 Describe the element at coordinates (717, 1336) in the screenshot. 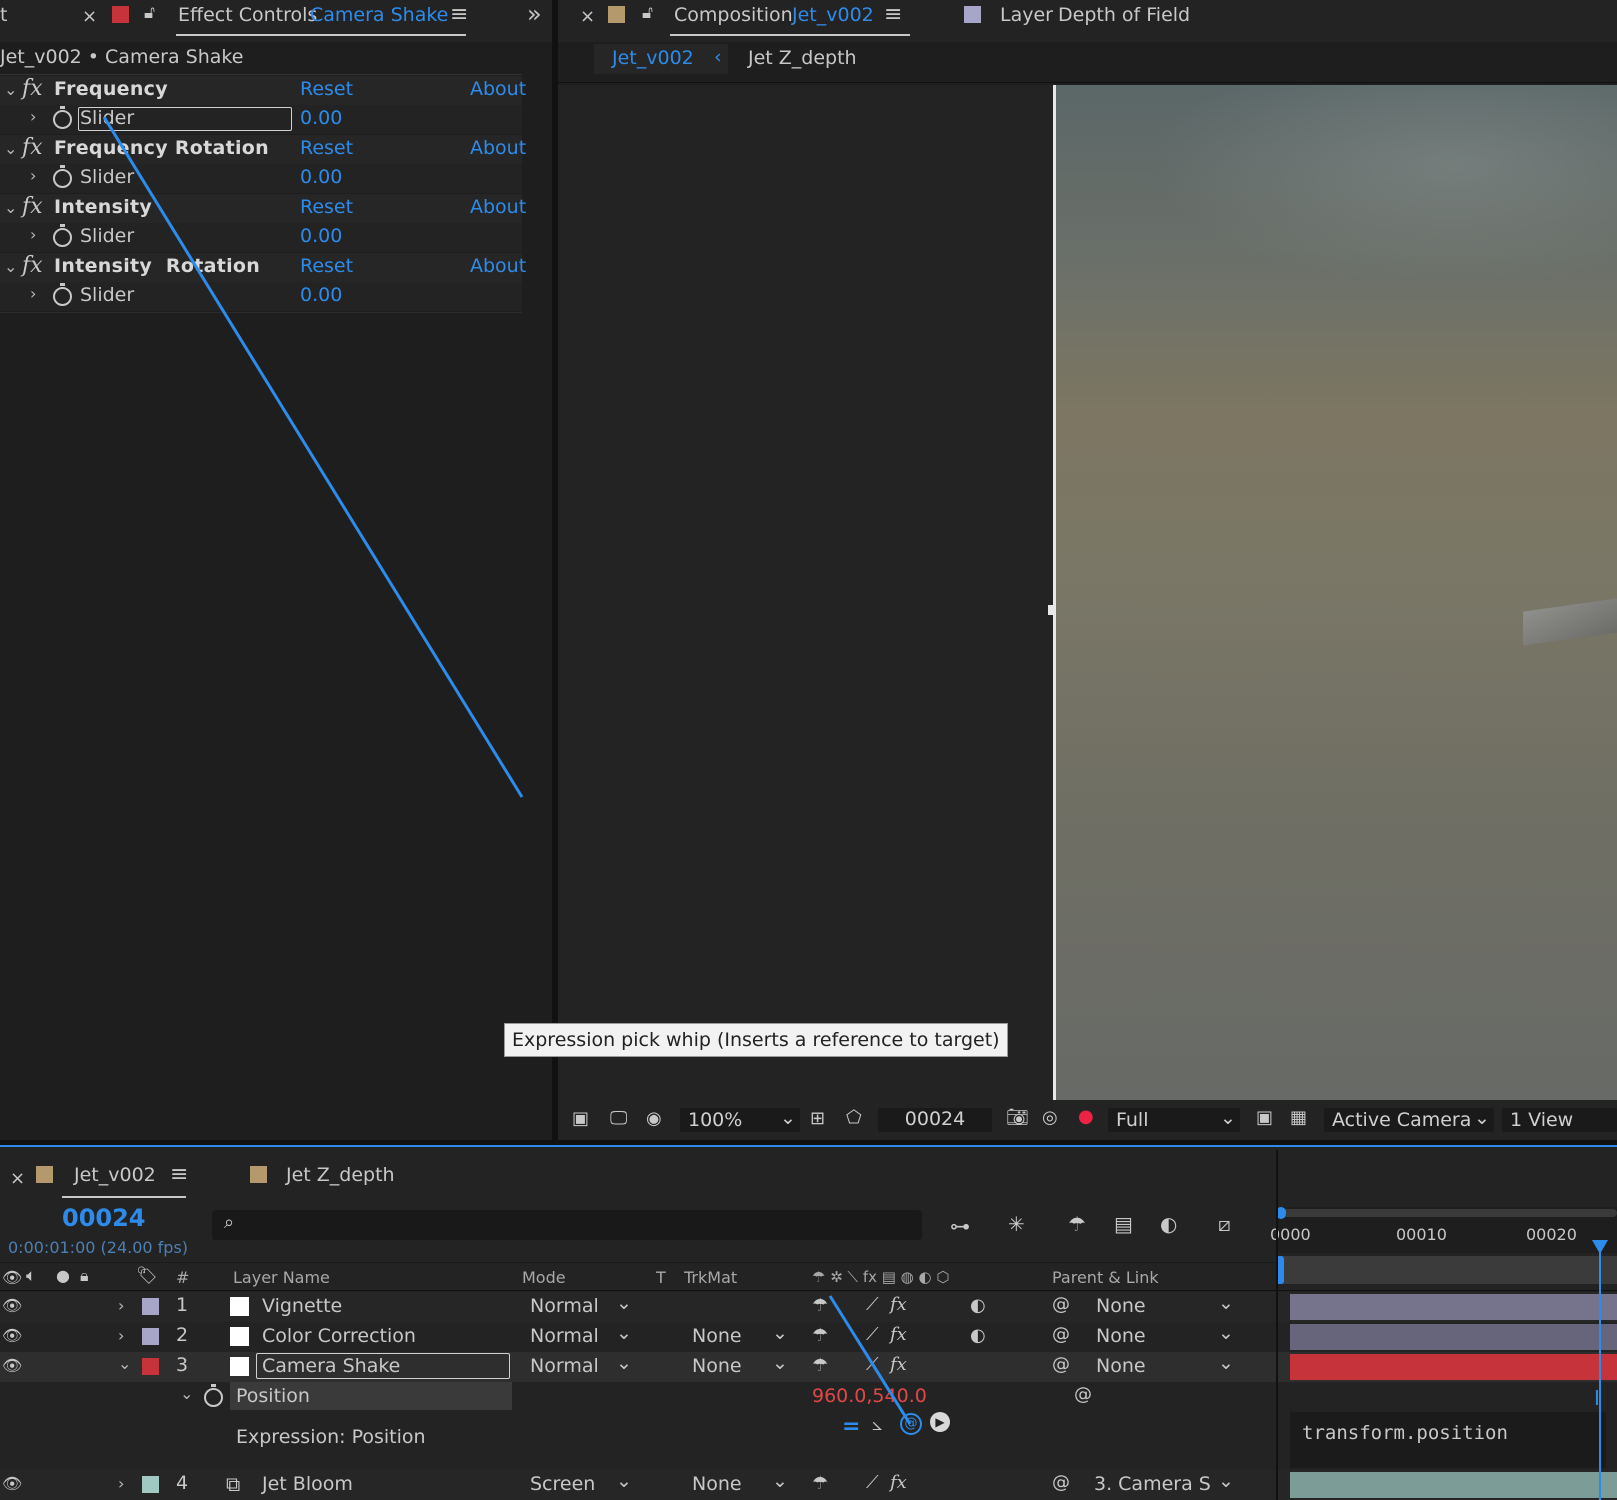

I see `trkmat-dropdown: None` at that location.